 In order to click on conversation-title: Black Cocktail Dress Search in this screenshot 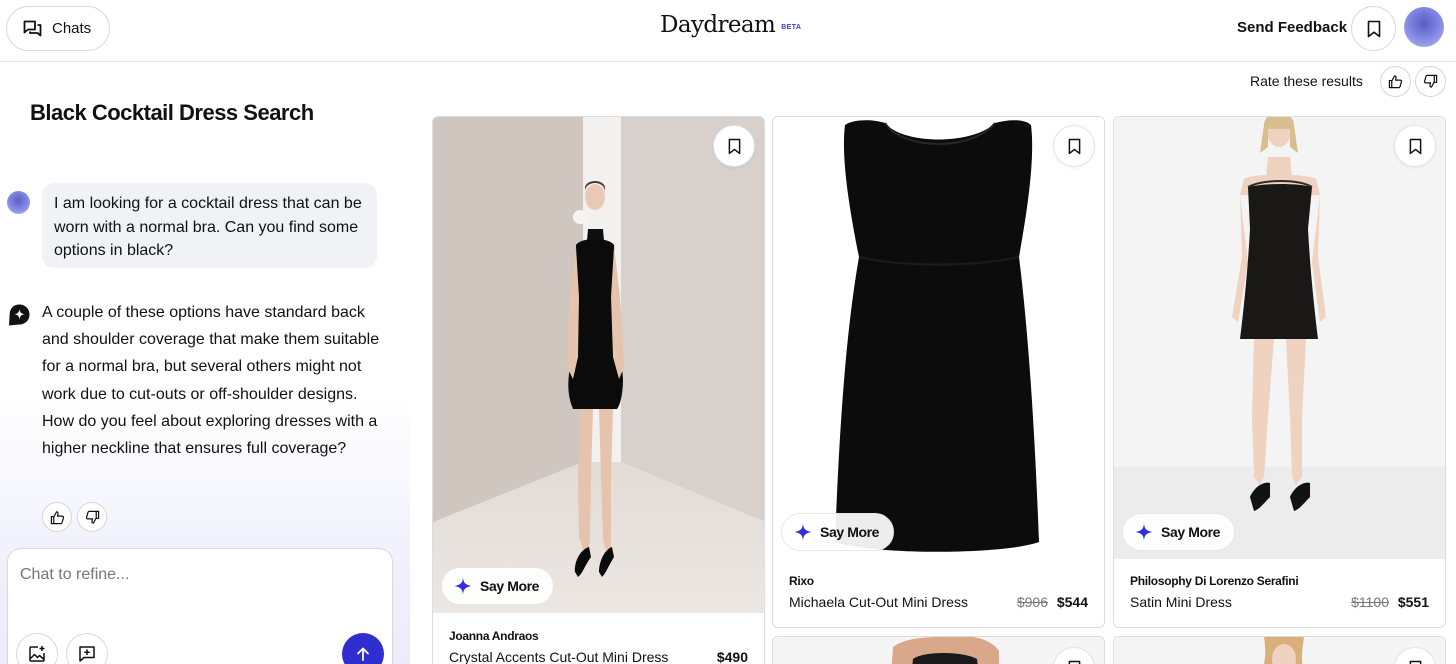, I will do `click(172, 112)`.